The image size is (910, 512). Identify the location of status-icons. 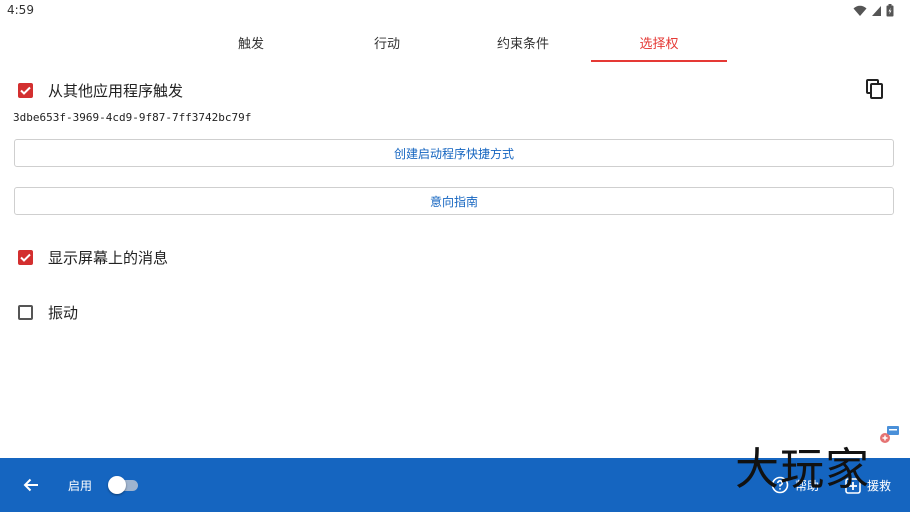
(873, 10).